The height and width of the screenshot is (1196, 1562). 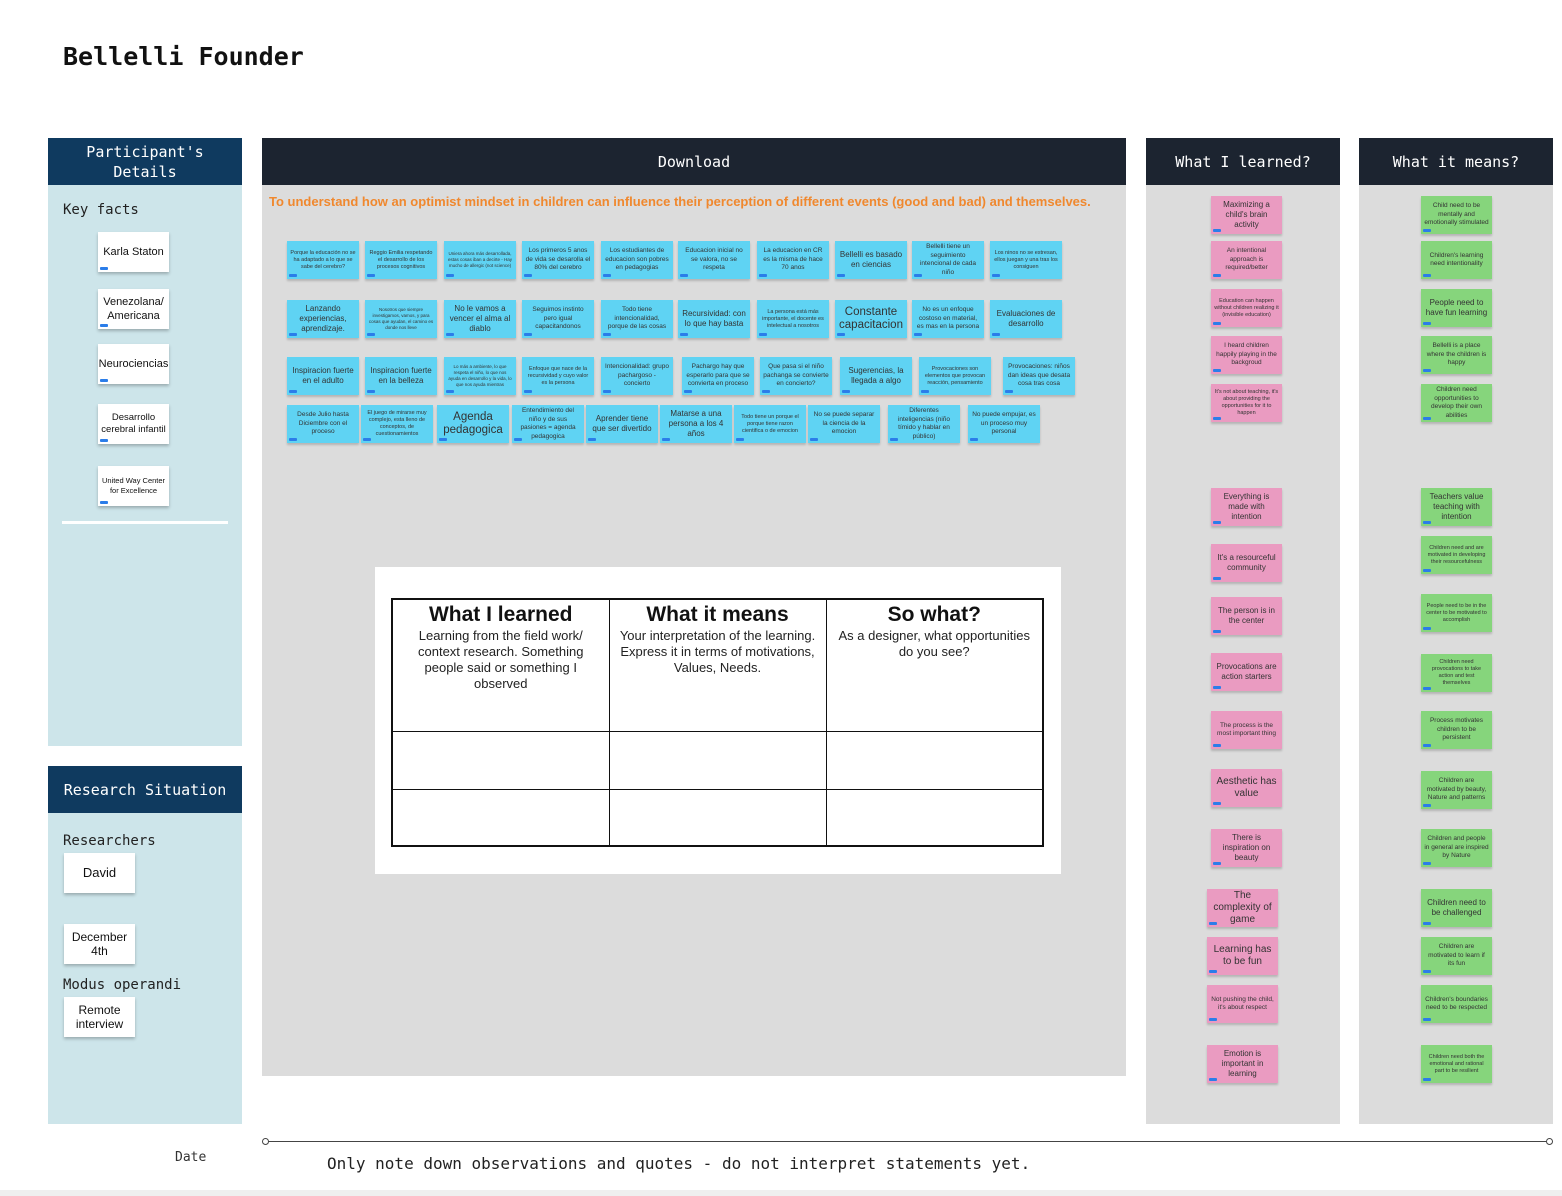 I want to click on sticky-note: The complexity of game, so click(x=1242, y=908).